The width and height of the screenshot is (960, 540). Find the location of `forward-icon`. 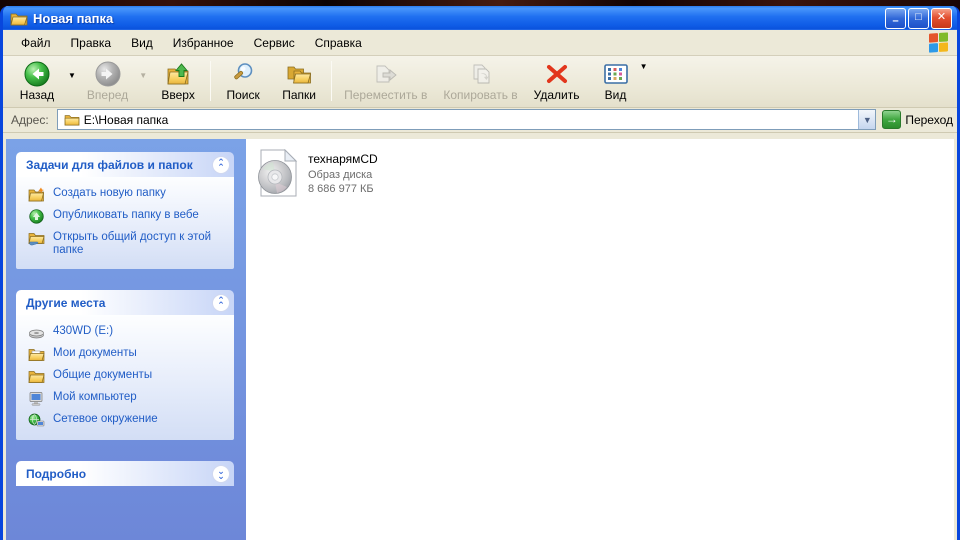

forward-icon is located at coordinates (108, 74).